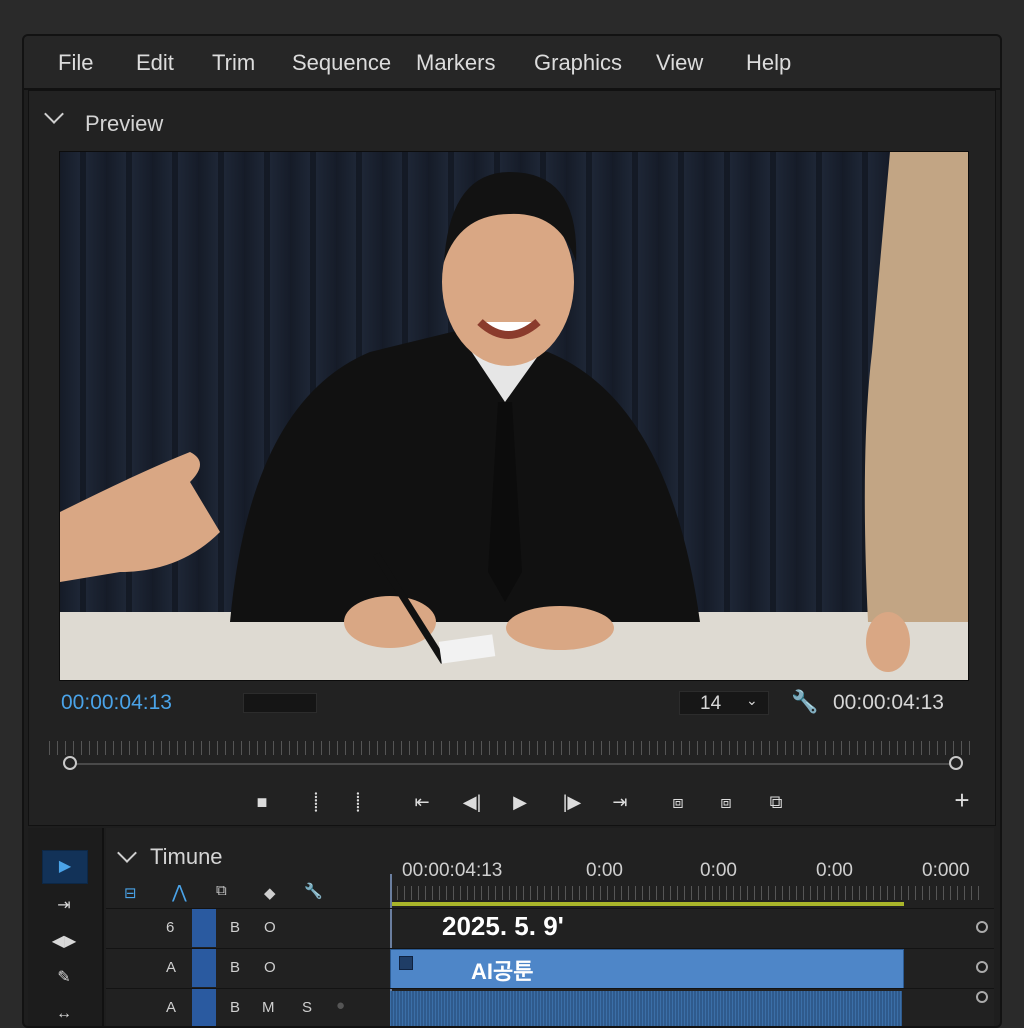 The width and height of the screenshot is (1024, 1028). Describe the element at coordinates (316, 802) in the screenshot. I see `mark-in-icon: ⸽` at that location.